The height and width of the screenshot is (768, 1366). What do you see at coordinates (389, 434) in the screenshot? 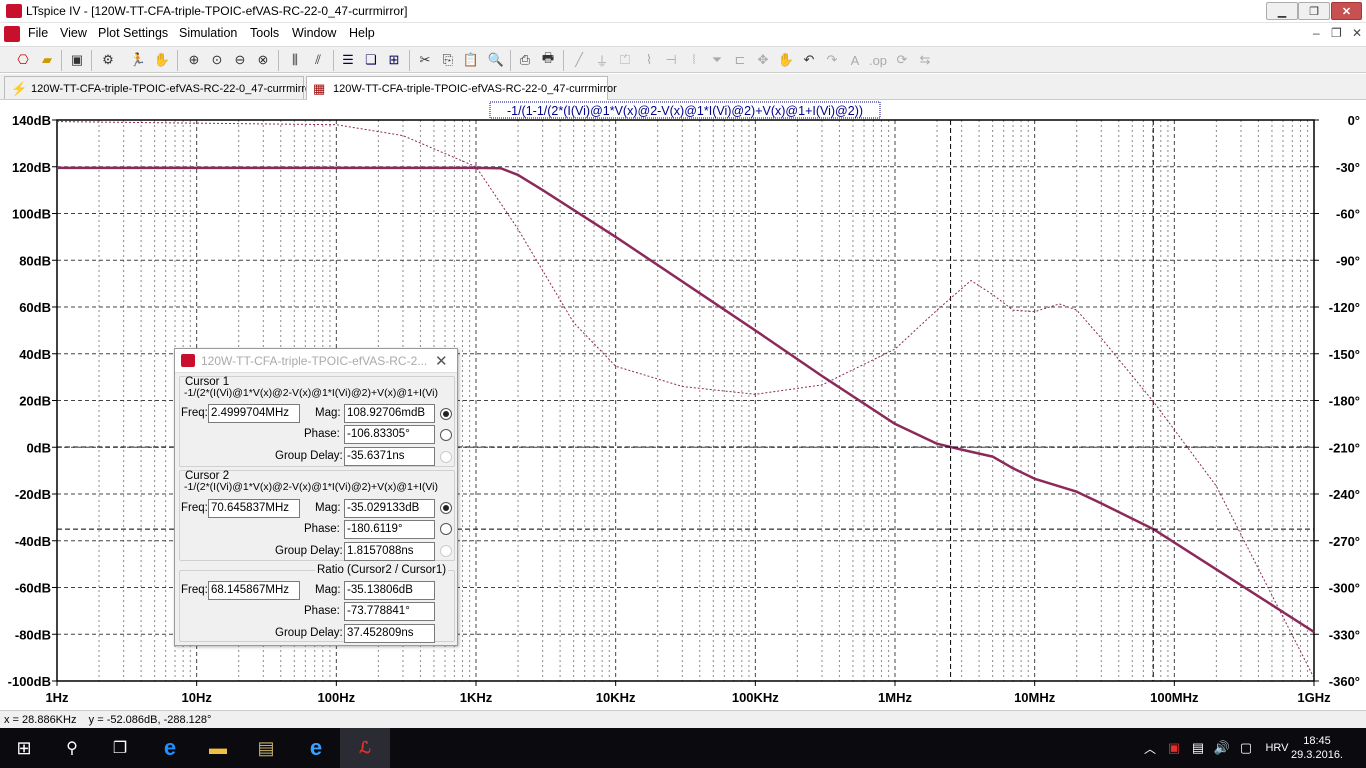
I see `cursor1-phase-field: -106.83305°` at bounding box center [389, 434].